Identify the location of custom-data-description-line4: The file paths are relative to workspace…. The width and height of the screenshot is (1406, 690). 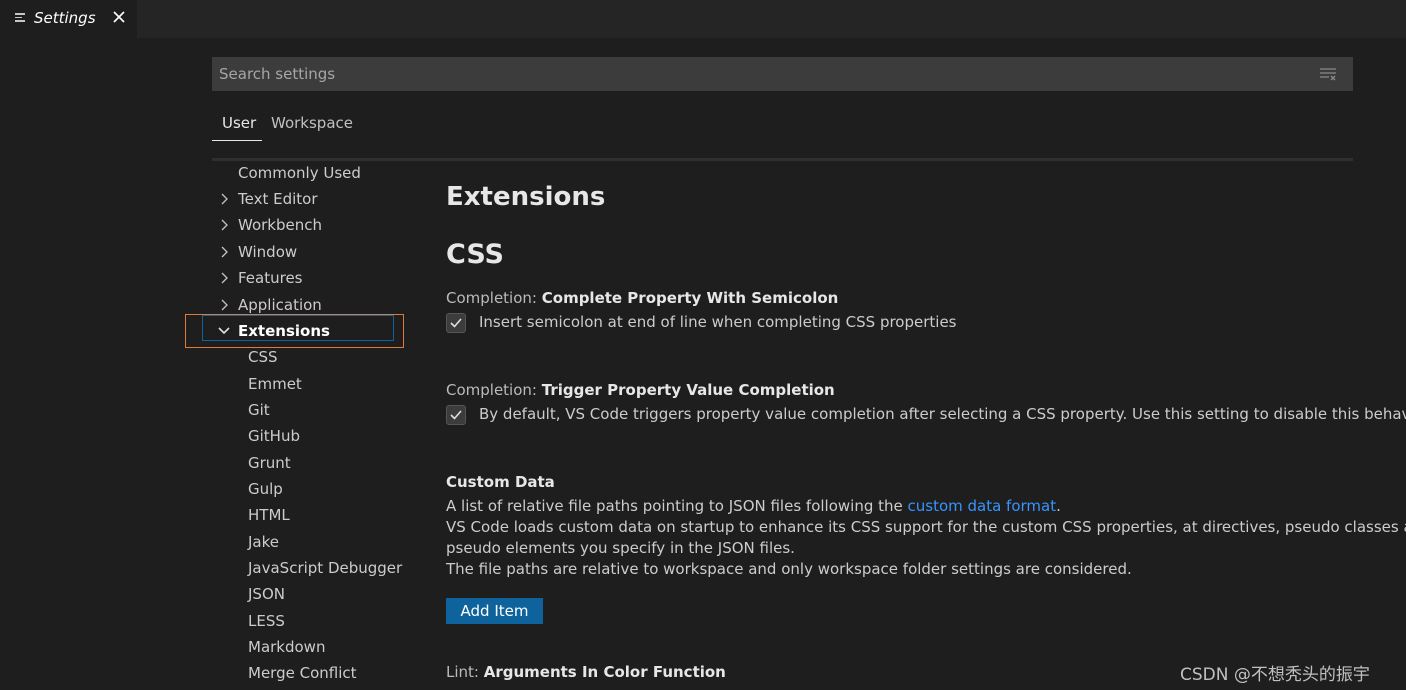
(789, 569).